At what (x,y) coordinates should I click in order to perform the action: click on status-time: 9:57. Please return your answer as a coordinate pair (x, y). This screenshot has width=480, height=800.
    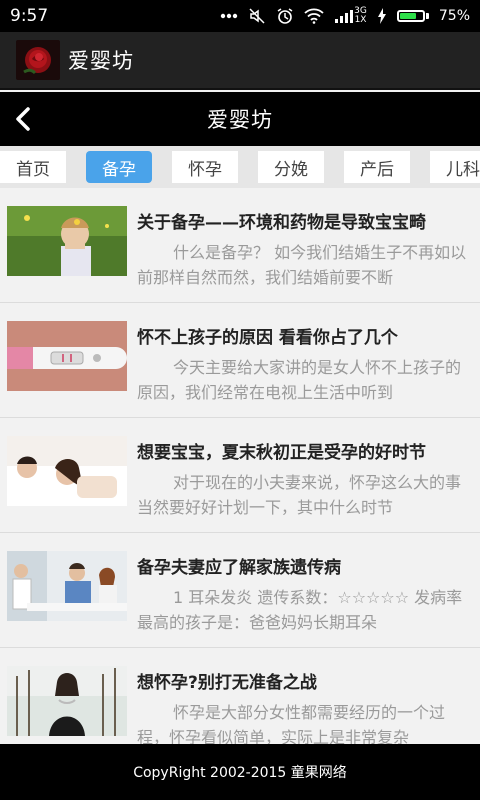
    Looking at the image, I should click on (29, 16).